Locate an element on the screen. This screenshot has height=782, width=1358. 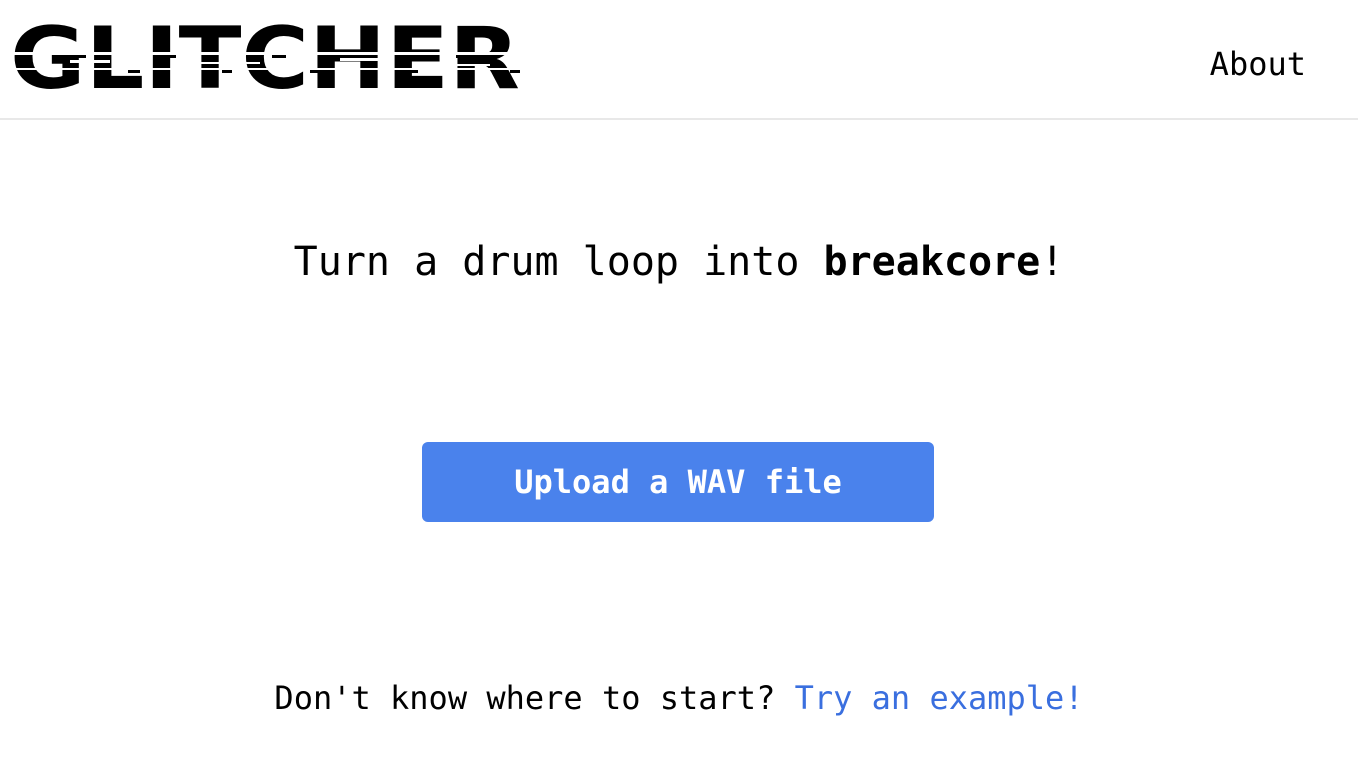
tagline: Turn a drum loop into breakcore! is located at coordinates (679, 262).